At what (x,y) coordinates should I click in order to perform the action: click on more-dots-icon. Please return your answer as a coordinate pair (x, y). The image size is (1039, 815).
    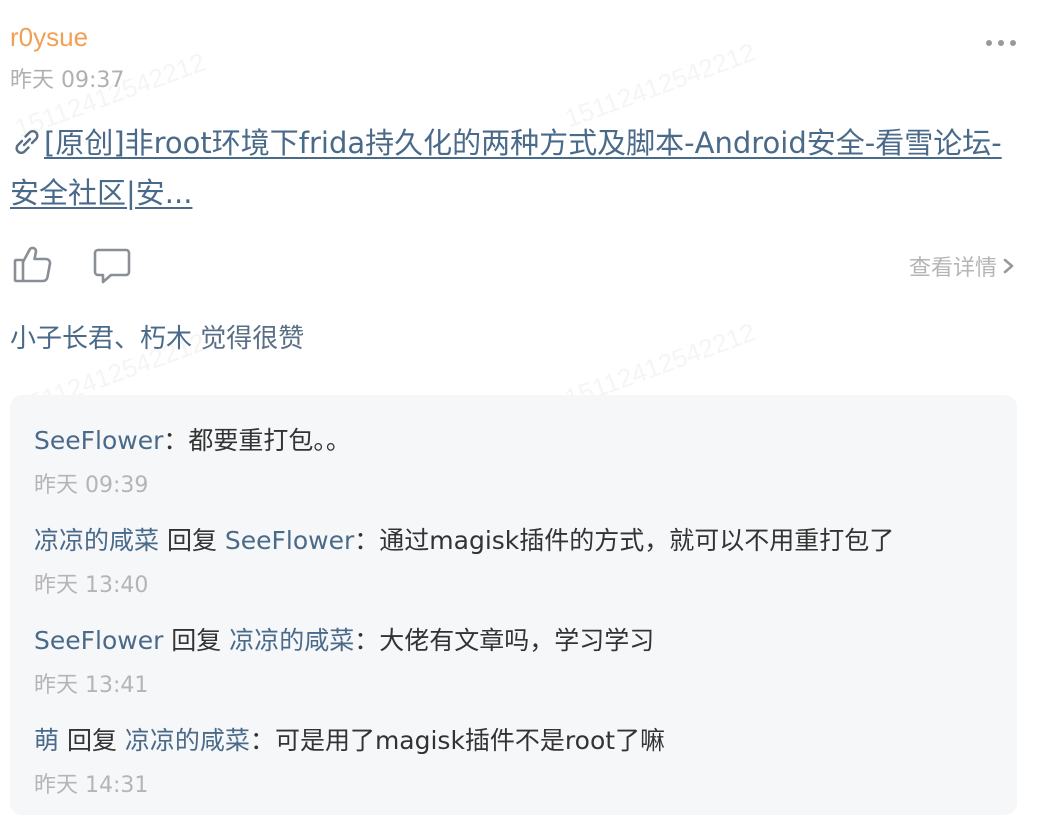
    Looking at the image, I should click on (1003, 43).